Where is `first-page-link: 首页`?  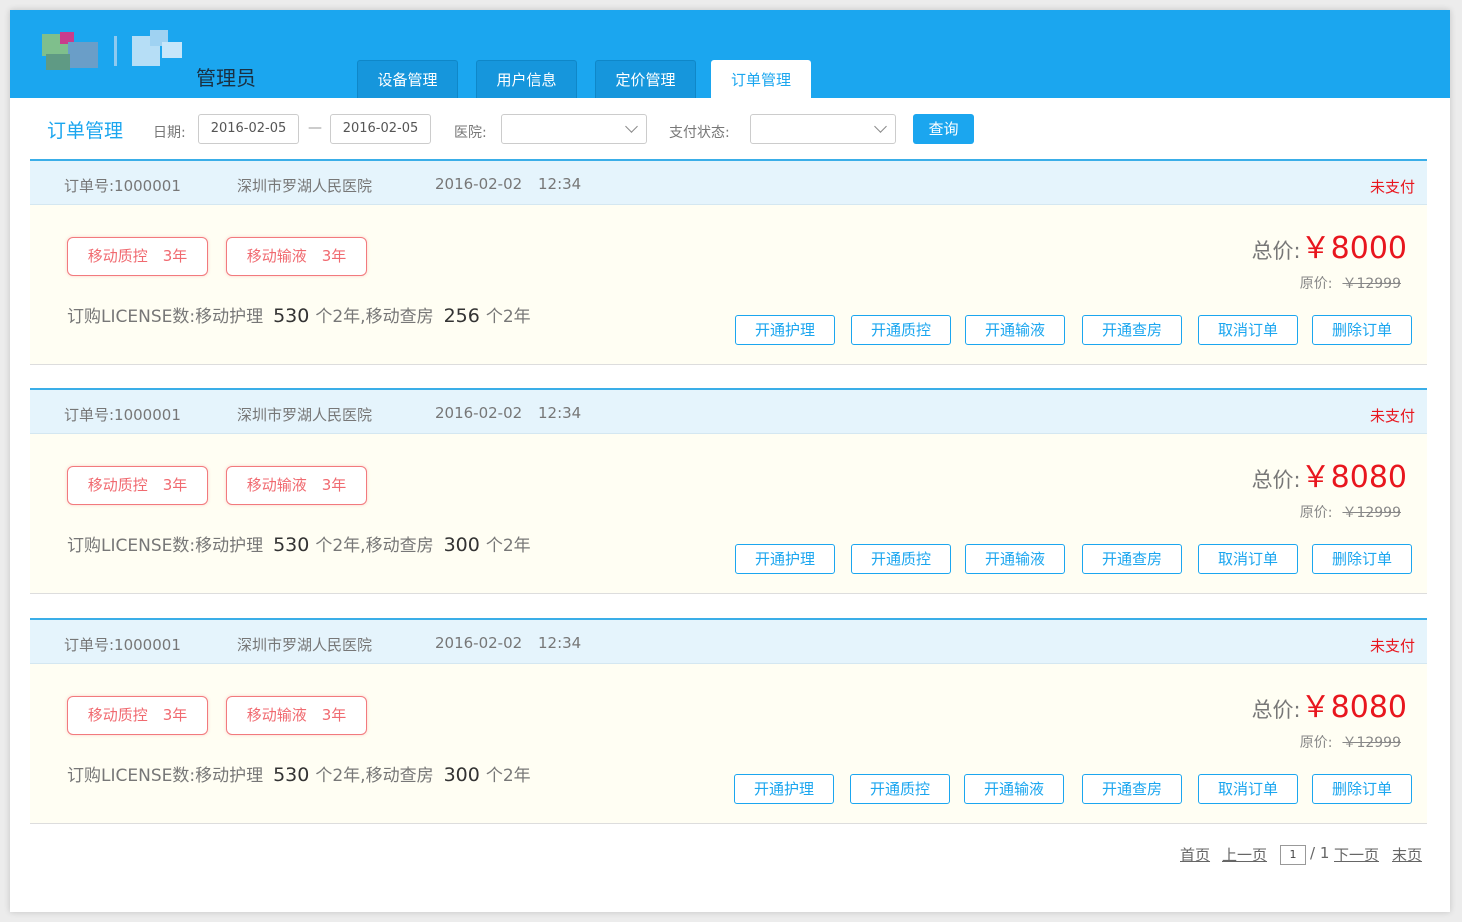
first-page-link: 首页 is located at coordinates (1195, 854).